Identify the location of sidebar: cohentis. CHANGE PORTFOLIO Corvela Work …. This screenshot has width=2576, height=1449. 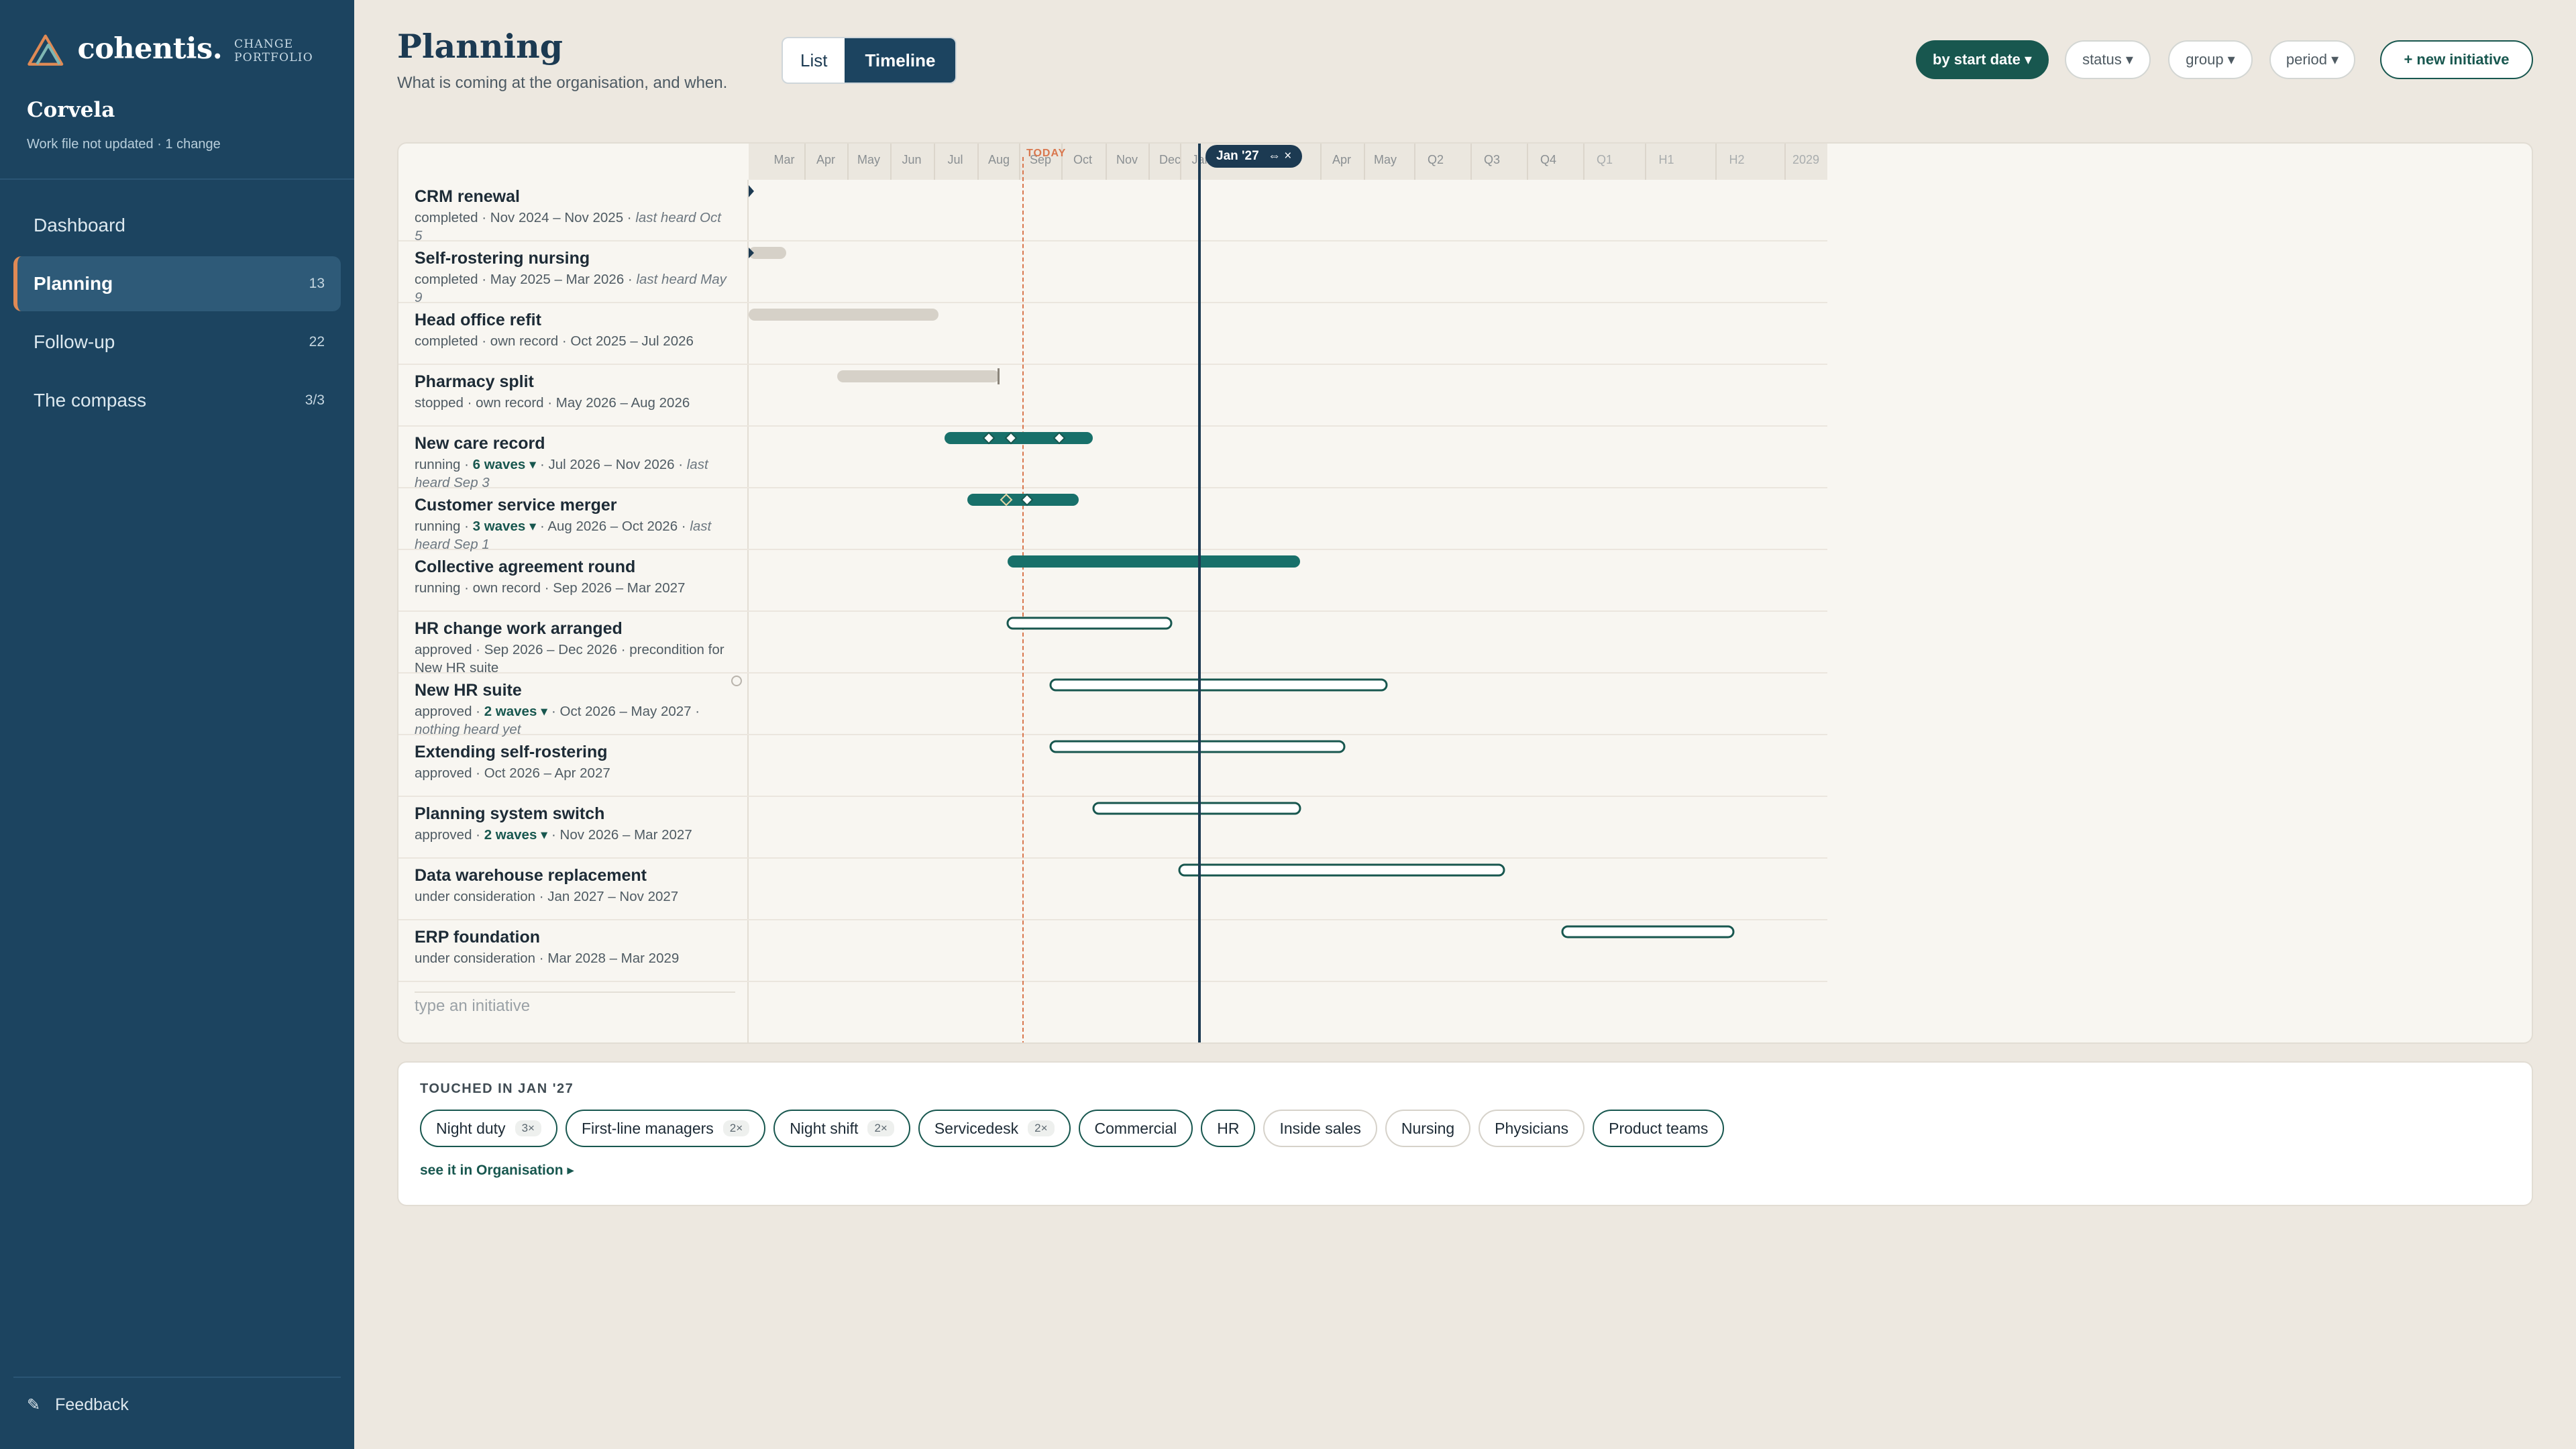
(177, 724).